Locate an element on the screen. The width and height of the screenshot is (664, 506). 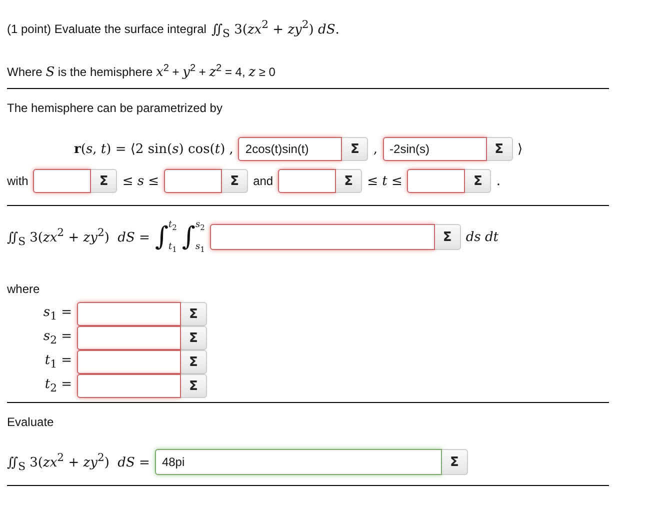
question-text: Where S is the hemisphere x$^{2}$ + y$^{2}$ + z$^{2}$ = 4, z ≥ 0 is located at coordinates (141, 71).